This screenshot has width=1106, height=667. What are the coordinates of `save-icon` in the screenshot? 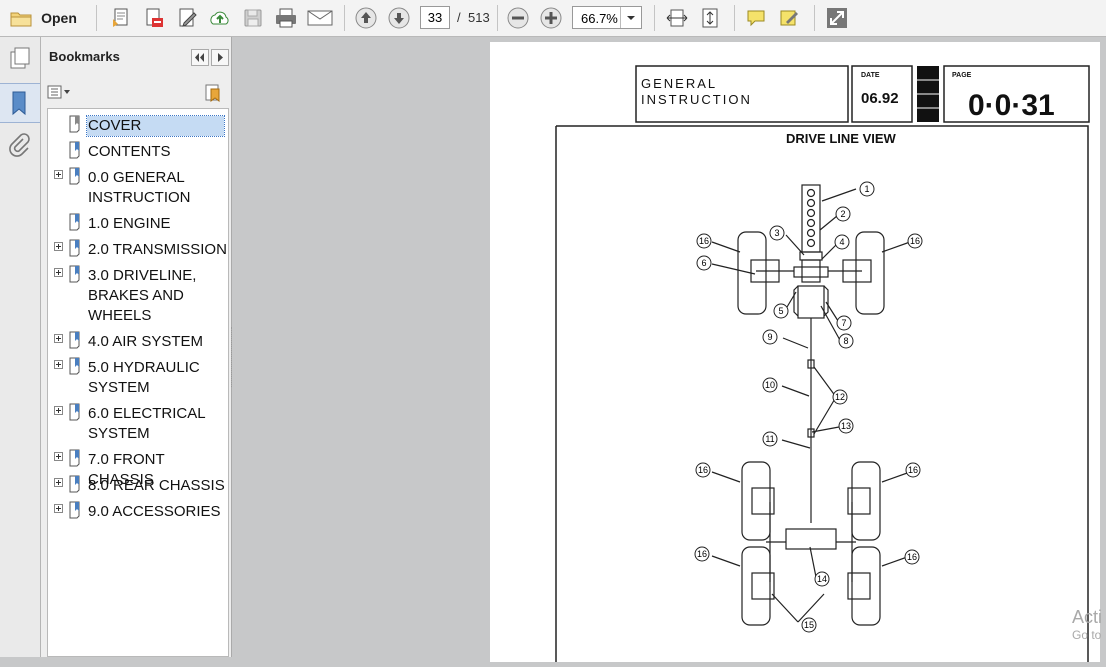 It's located at (253, 18).